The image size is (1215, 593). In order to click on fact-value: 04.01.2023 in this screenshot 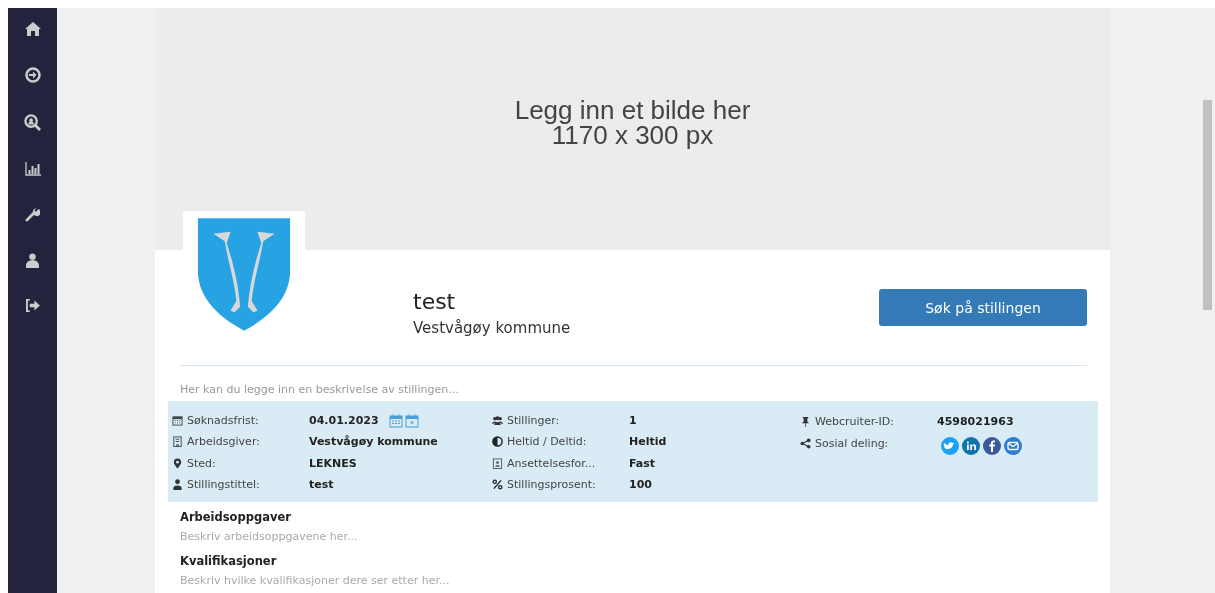, I will do `click(344, 421)`.